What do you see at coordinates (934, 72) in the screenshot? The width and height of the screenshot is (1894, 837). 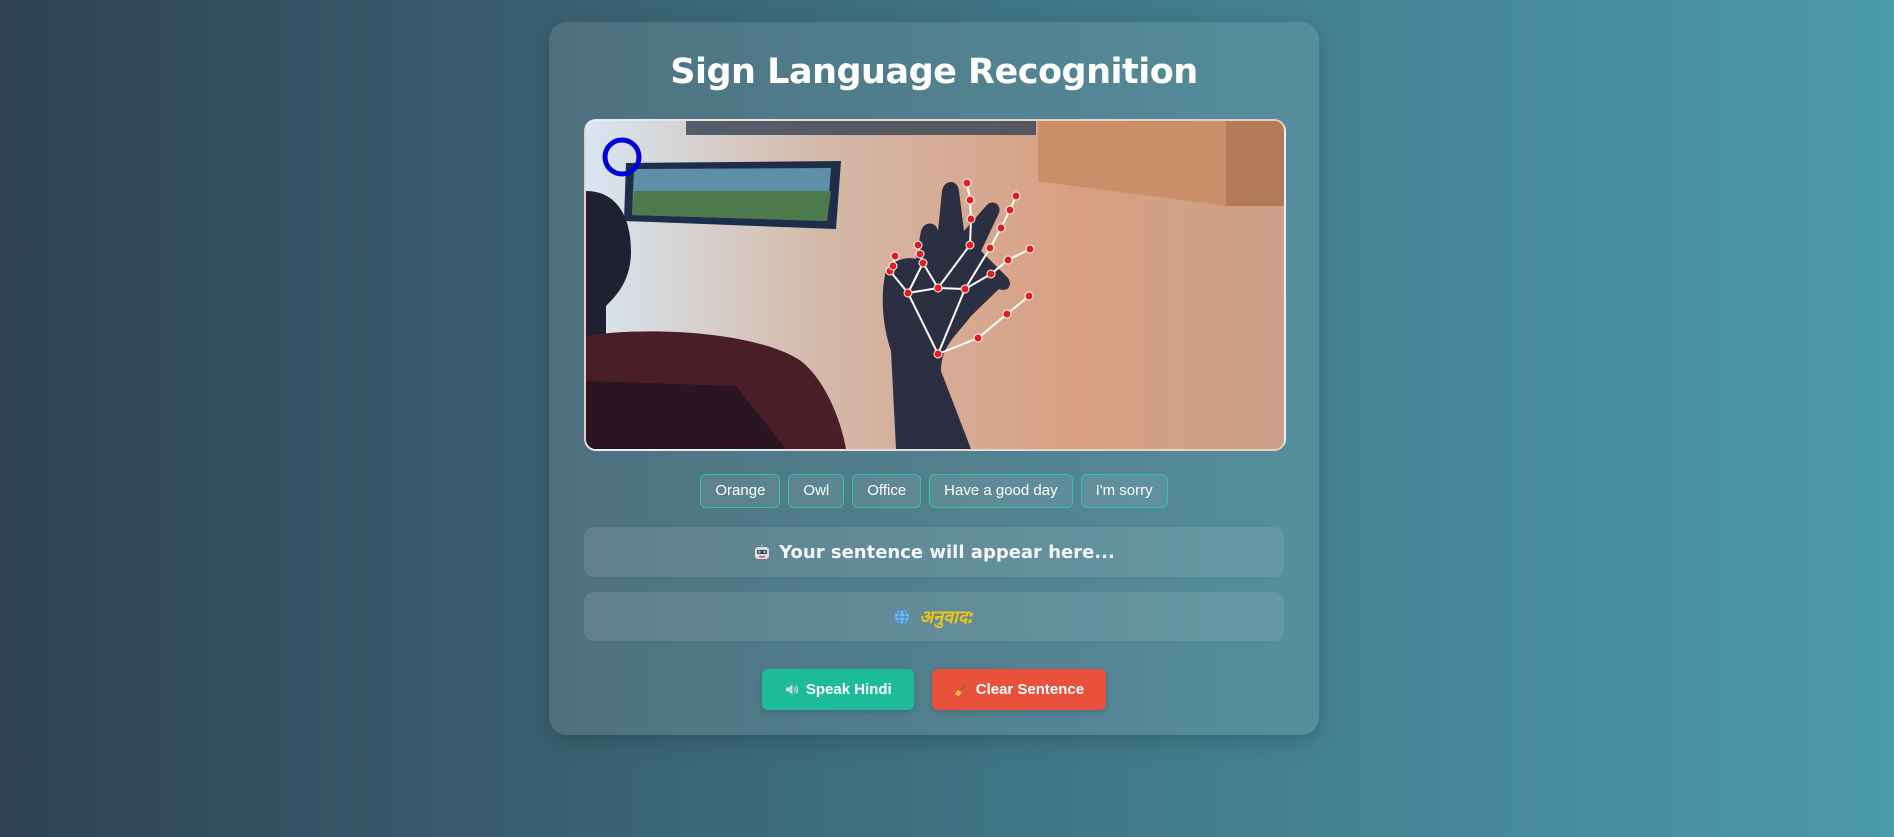 I see `page-title: Sign Language Recognition` at bounding box center [934, 72].